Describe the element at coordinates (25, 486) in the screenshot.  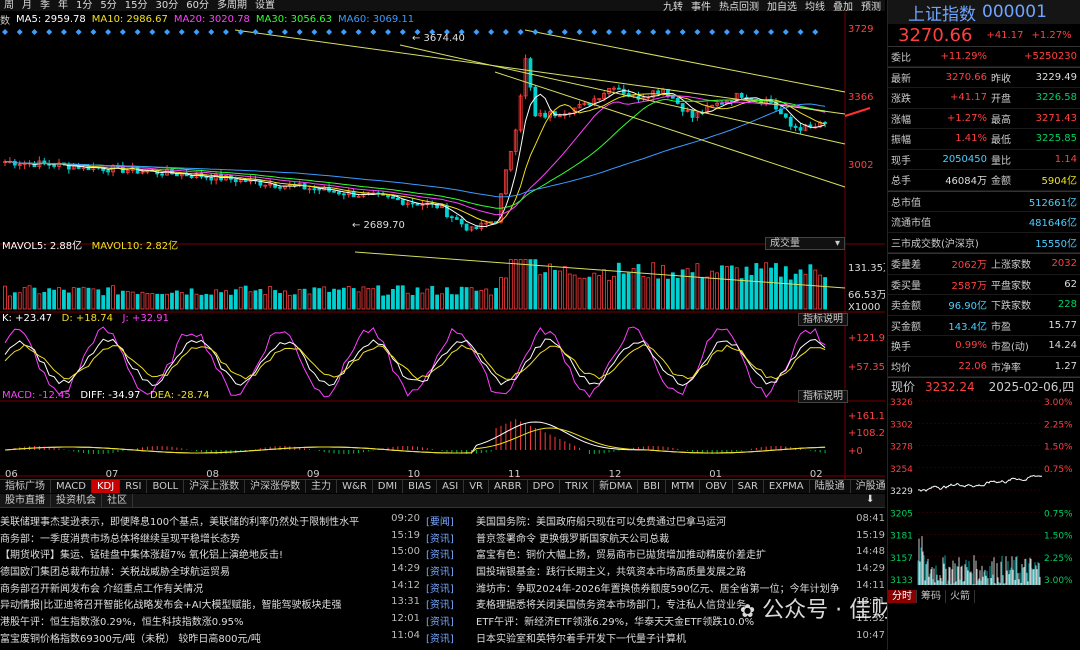
I see `indicator-tab-0: 指标广场` at that location.